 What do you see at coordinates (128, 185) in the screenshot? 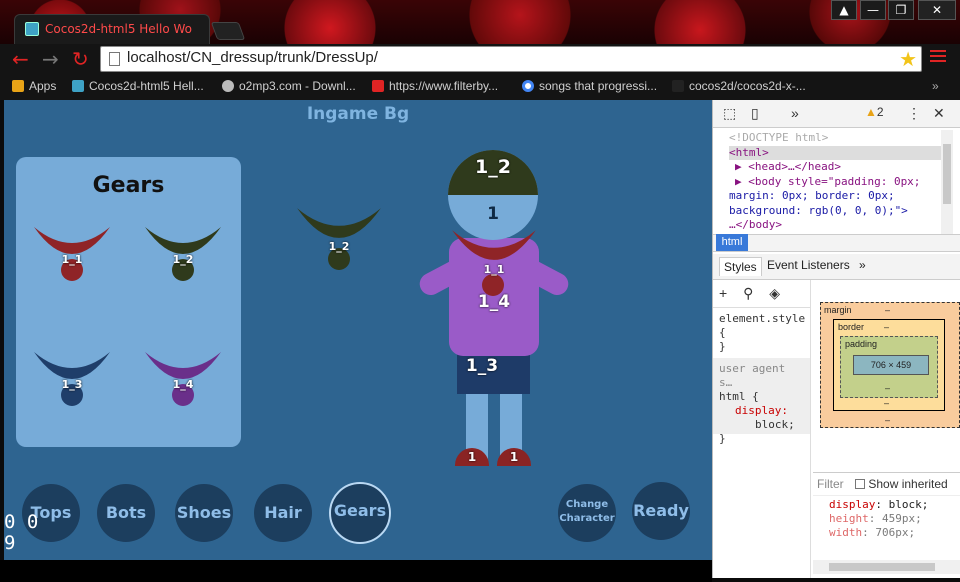
I see `panel-title: Gears` at bounding box center [128, 185].